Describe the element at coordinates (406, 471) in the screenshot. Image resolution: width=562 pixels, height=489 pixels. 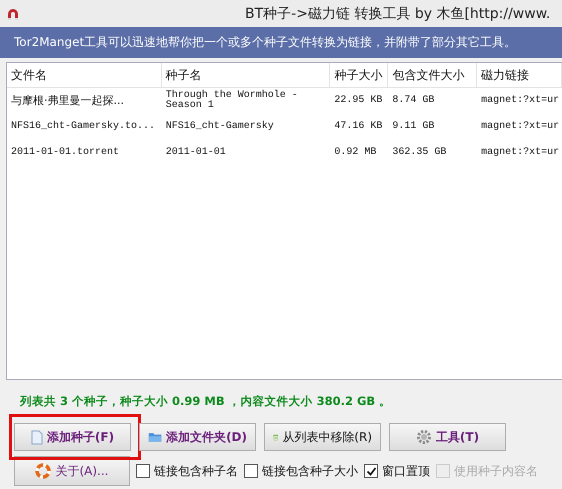
I see `checkbox-label: 窗口置顶` at that location.